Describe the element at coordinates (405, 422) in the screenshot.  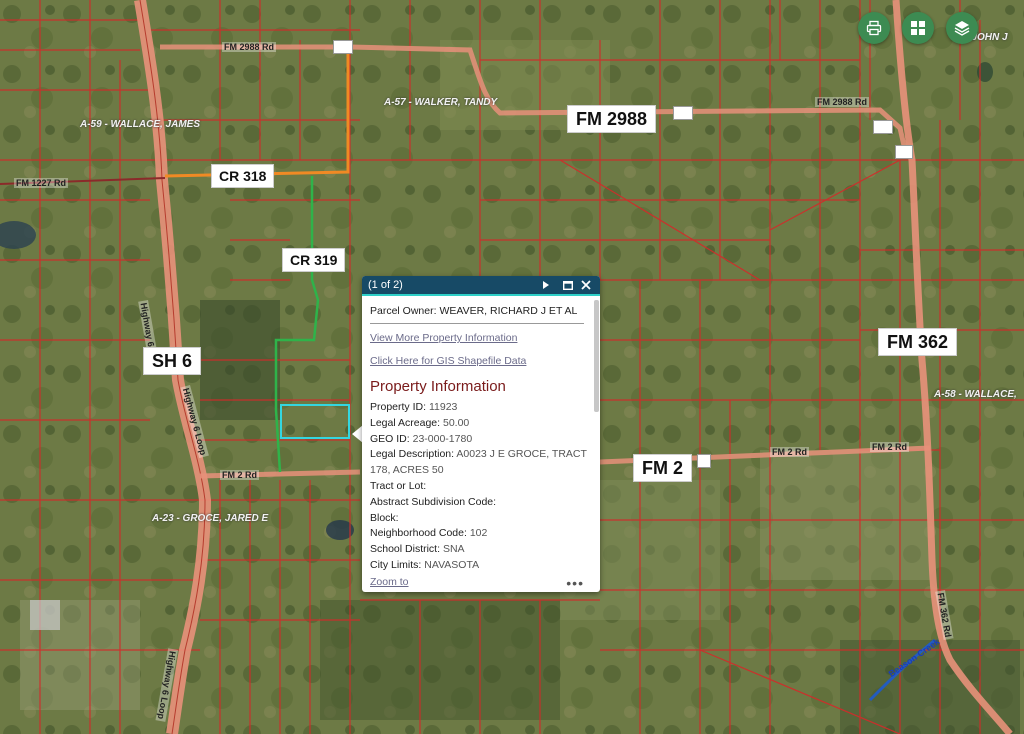
I see `property-field-label: Legal Acreage:` at that location.